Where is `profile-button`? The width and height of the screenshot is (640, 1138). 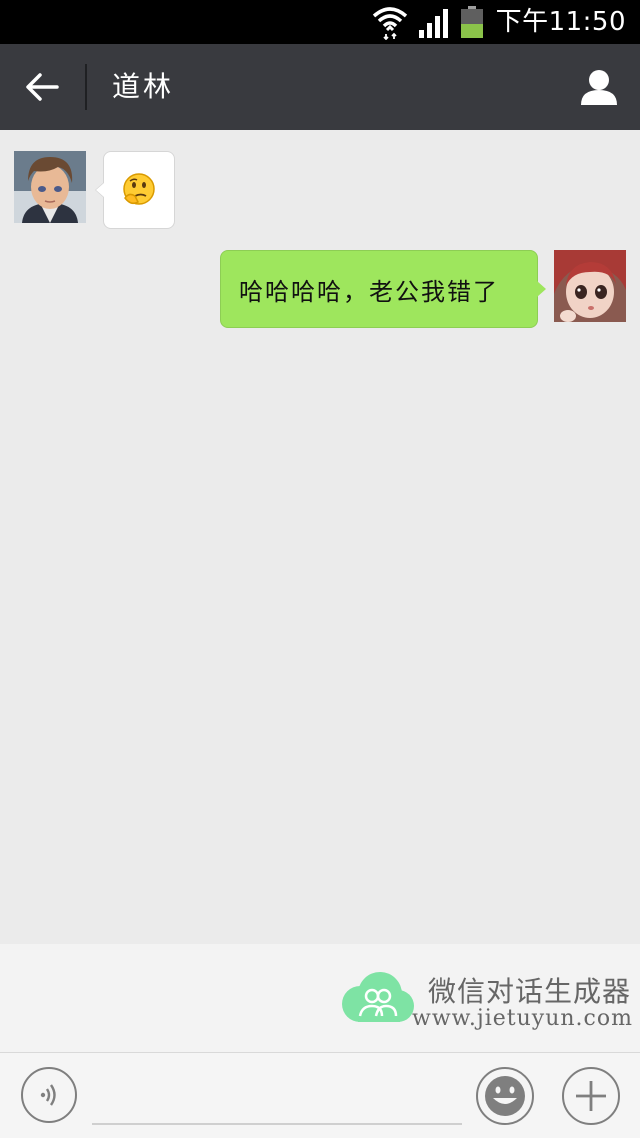 profile-button is located at coordinates (599, 87).